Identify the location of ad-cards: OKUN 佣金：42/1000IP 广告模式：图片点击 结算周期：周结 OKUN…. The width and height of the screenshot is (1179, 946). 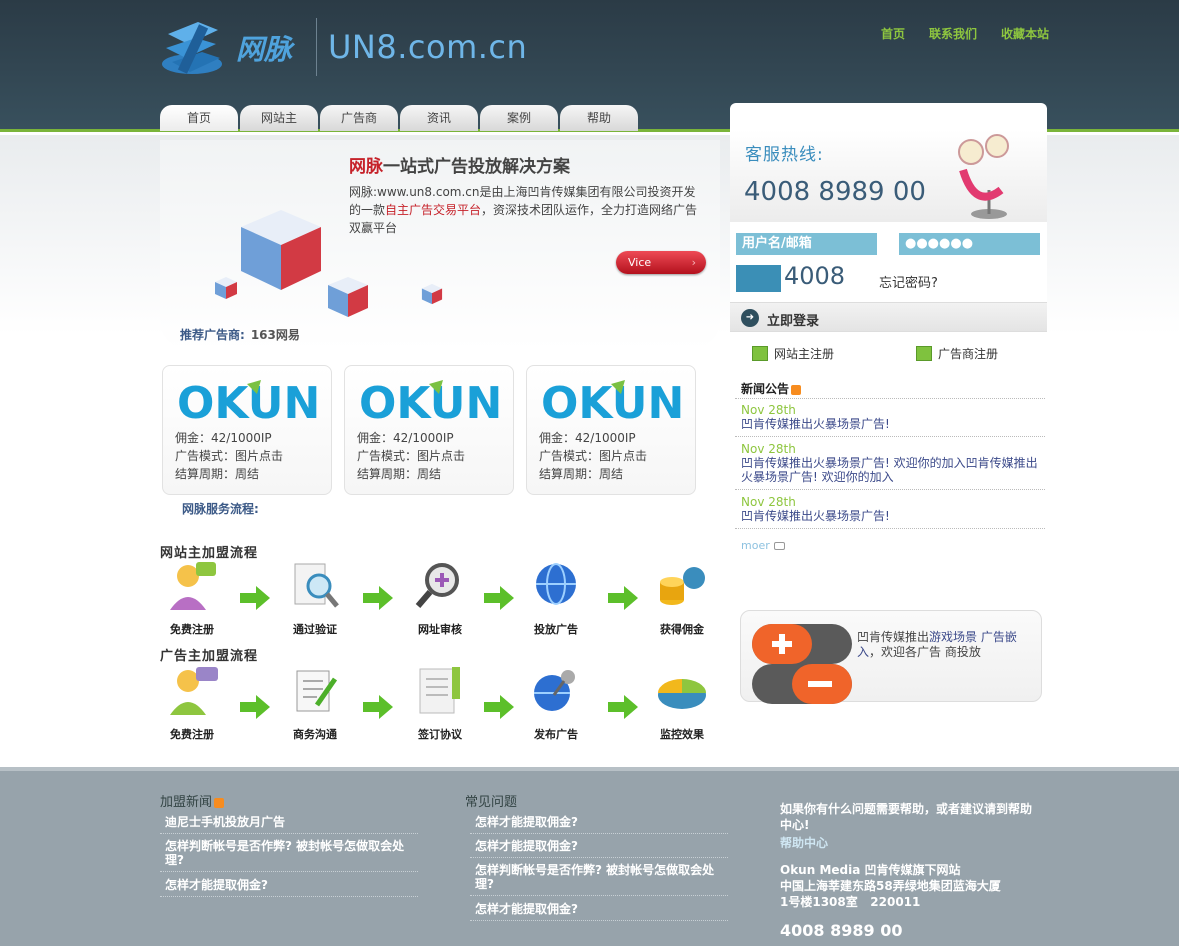
(429, 430).